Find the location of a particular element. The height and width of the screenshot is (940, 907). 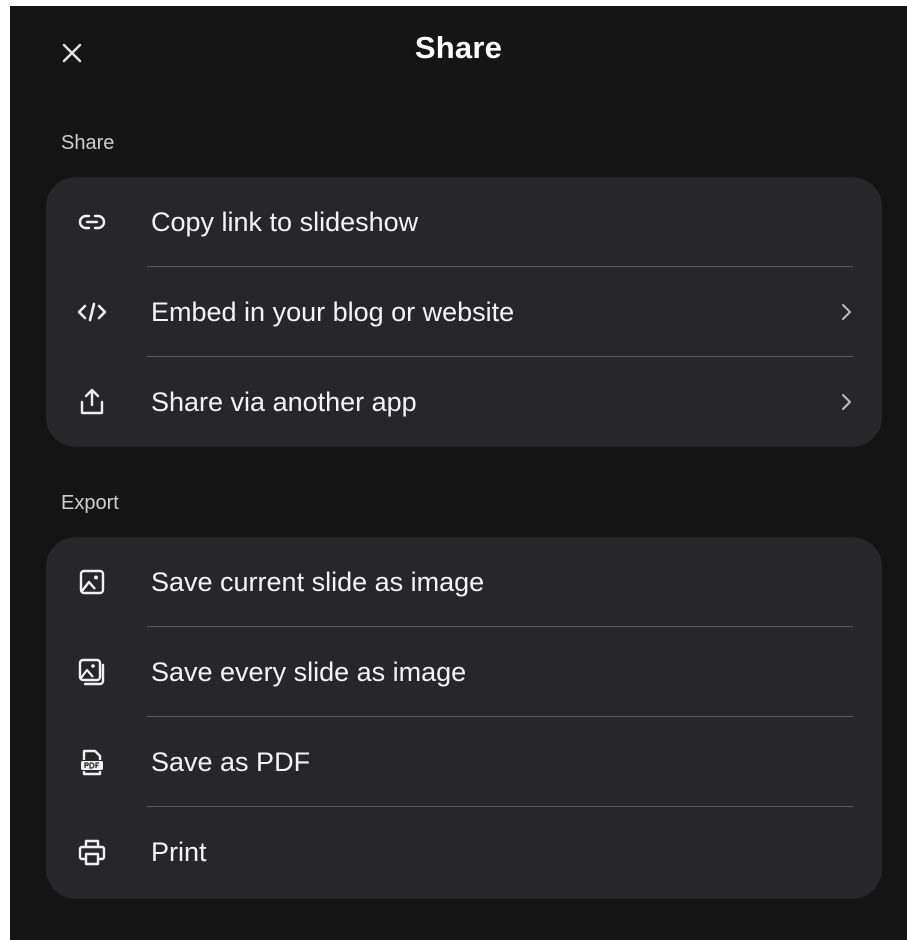

dialog-header: Share is located at coordinates (458, 52).